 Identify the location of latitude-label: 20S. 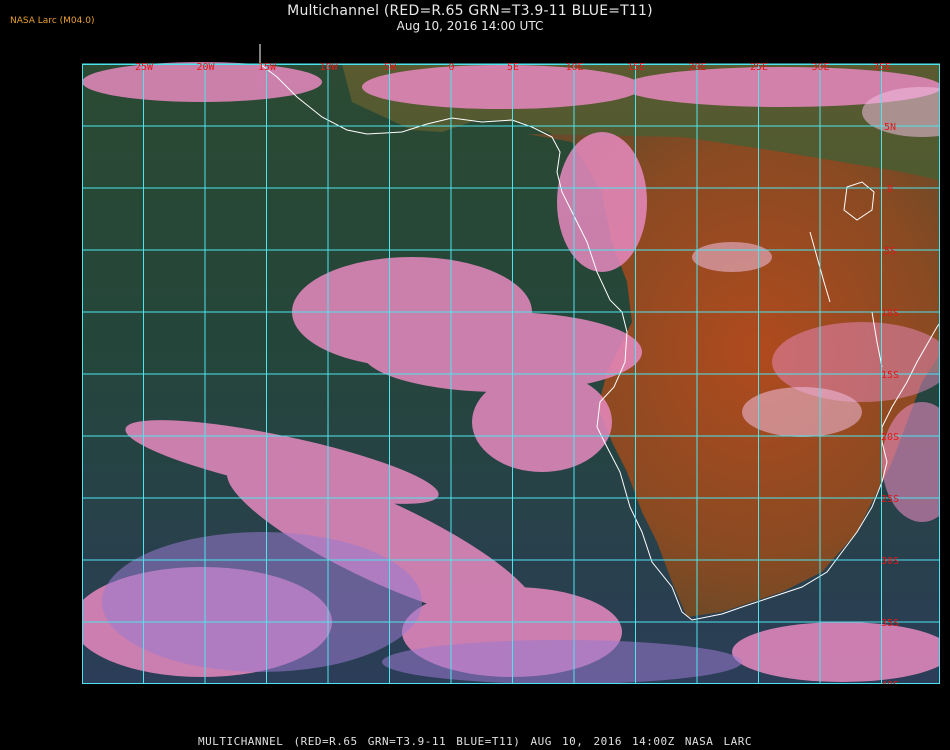
(890, 437).